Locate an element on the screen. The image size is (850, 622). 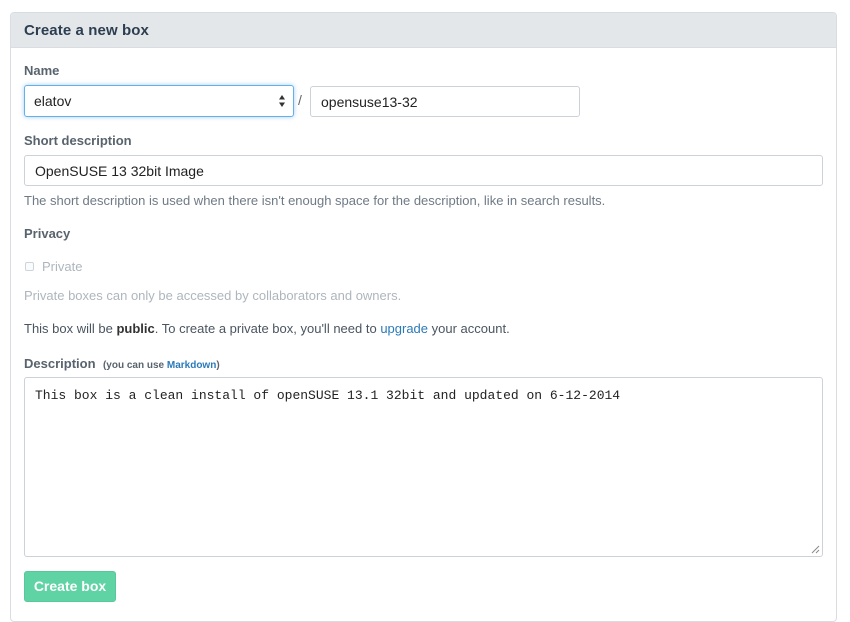
description-heading: Description (you can use Markdown) is located at coordinates (122, 364).